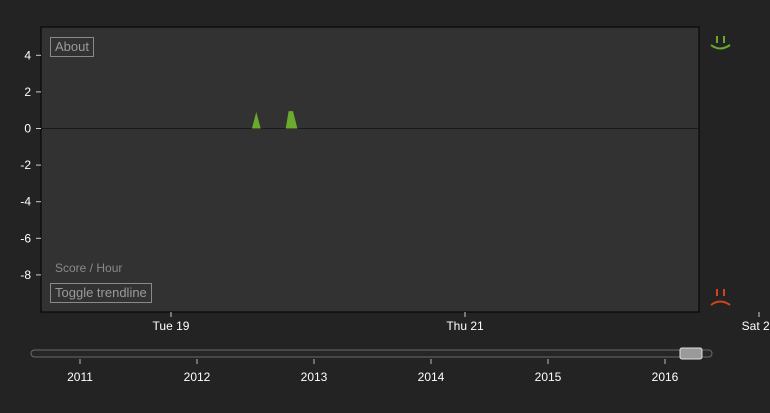 The image size is (770, 413). I want to click on timeline-year-label: 2015, so click(548, 377).